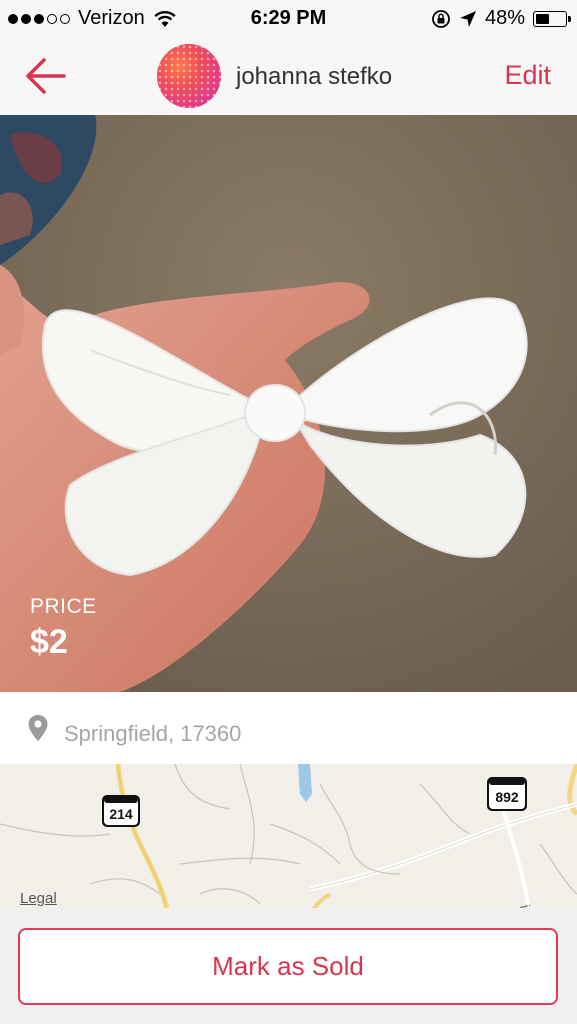 This screenshot has width=577, height=1024. I want to click on seller-avatar, so click(189, 76).